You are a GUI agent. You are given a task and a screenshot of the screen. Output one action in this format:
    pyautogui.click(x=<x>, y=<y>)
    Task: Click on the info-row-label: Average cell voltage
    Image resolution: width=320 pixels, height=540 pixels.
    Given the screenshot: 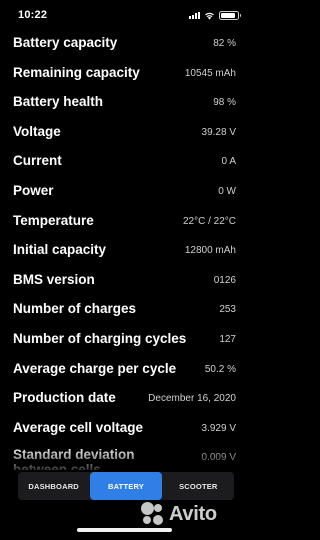 What is the action you would take?
    pyautogui.click(x=78, y=427)
    